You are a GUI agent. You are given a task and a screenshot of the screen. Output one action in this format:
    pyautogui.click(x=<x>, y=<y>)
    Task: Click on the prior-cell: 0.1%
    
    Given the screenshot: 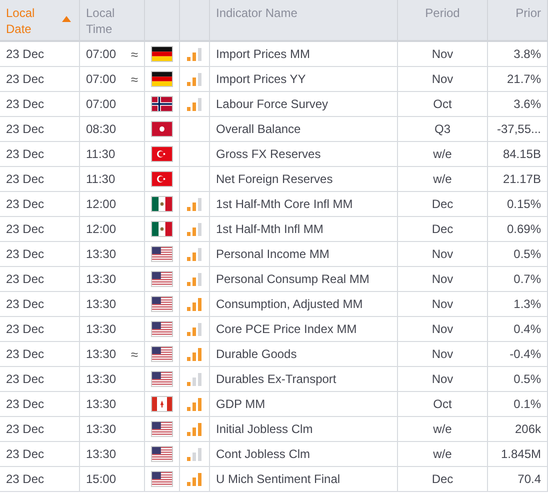 What is the action you would take?
    pyautogui.click(x=527, y=404)
    